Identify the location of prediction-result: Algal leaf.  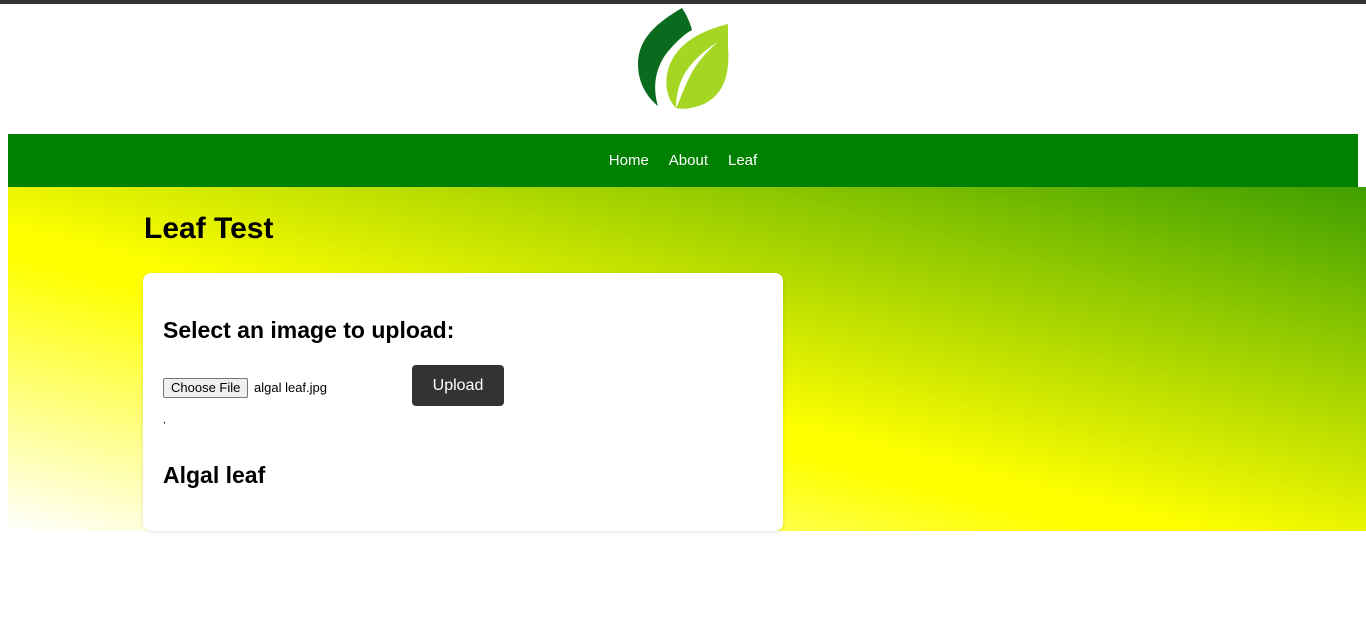
(214, 475).